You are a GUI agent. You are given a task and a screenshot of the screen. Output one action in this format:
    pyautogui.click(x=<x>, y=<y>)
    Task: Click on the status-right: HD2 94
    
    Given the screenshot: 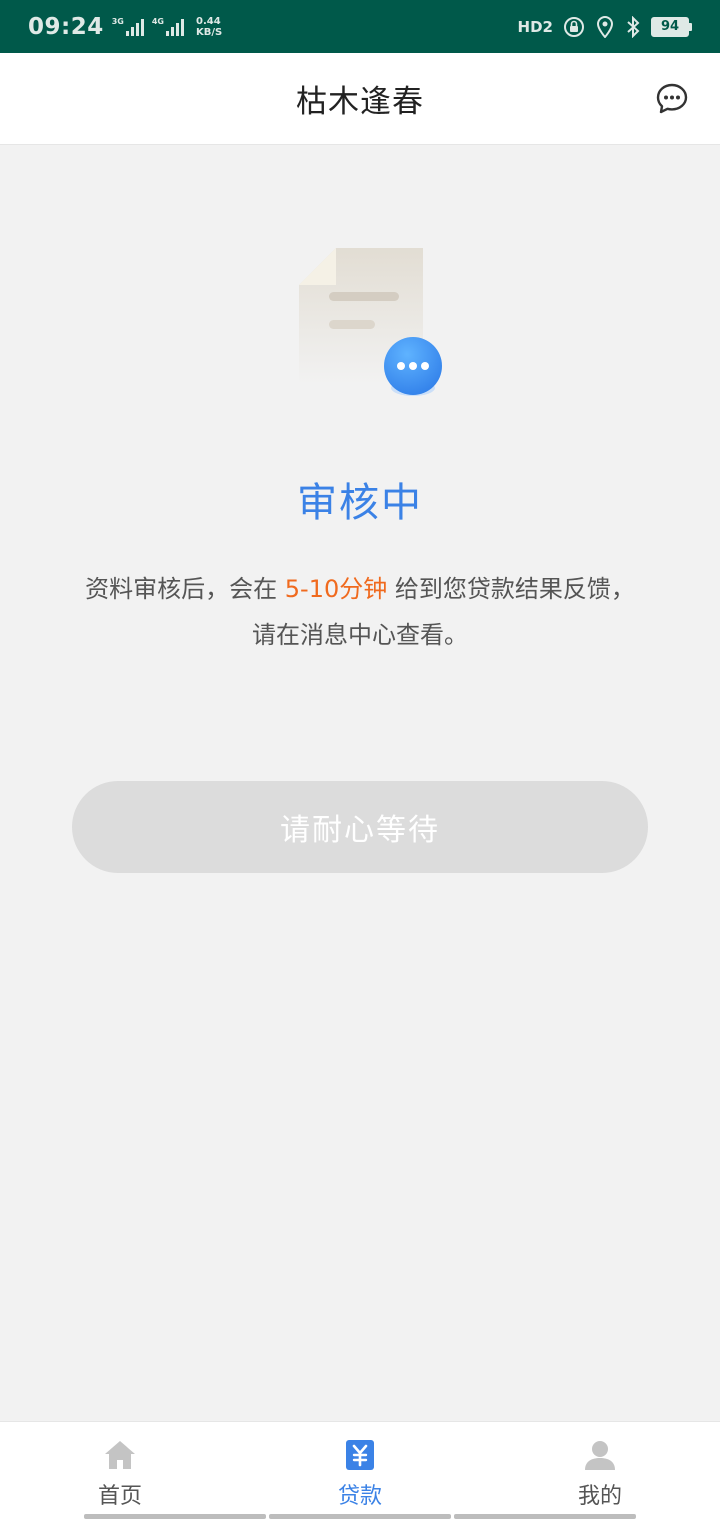 What is the action you would take?
    pyautogui.click(x=604, y=26)
    